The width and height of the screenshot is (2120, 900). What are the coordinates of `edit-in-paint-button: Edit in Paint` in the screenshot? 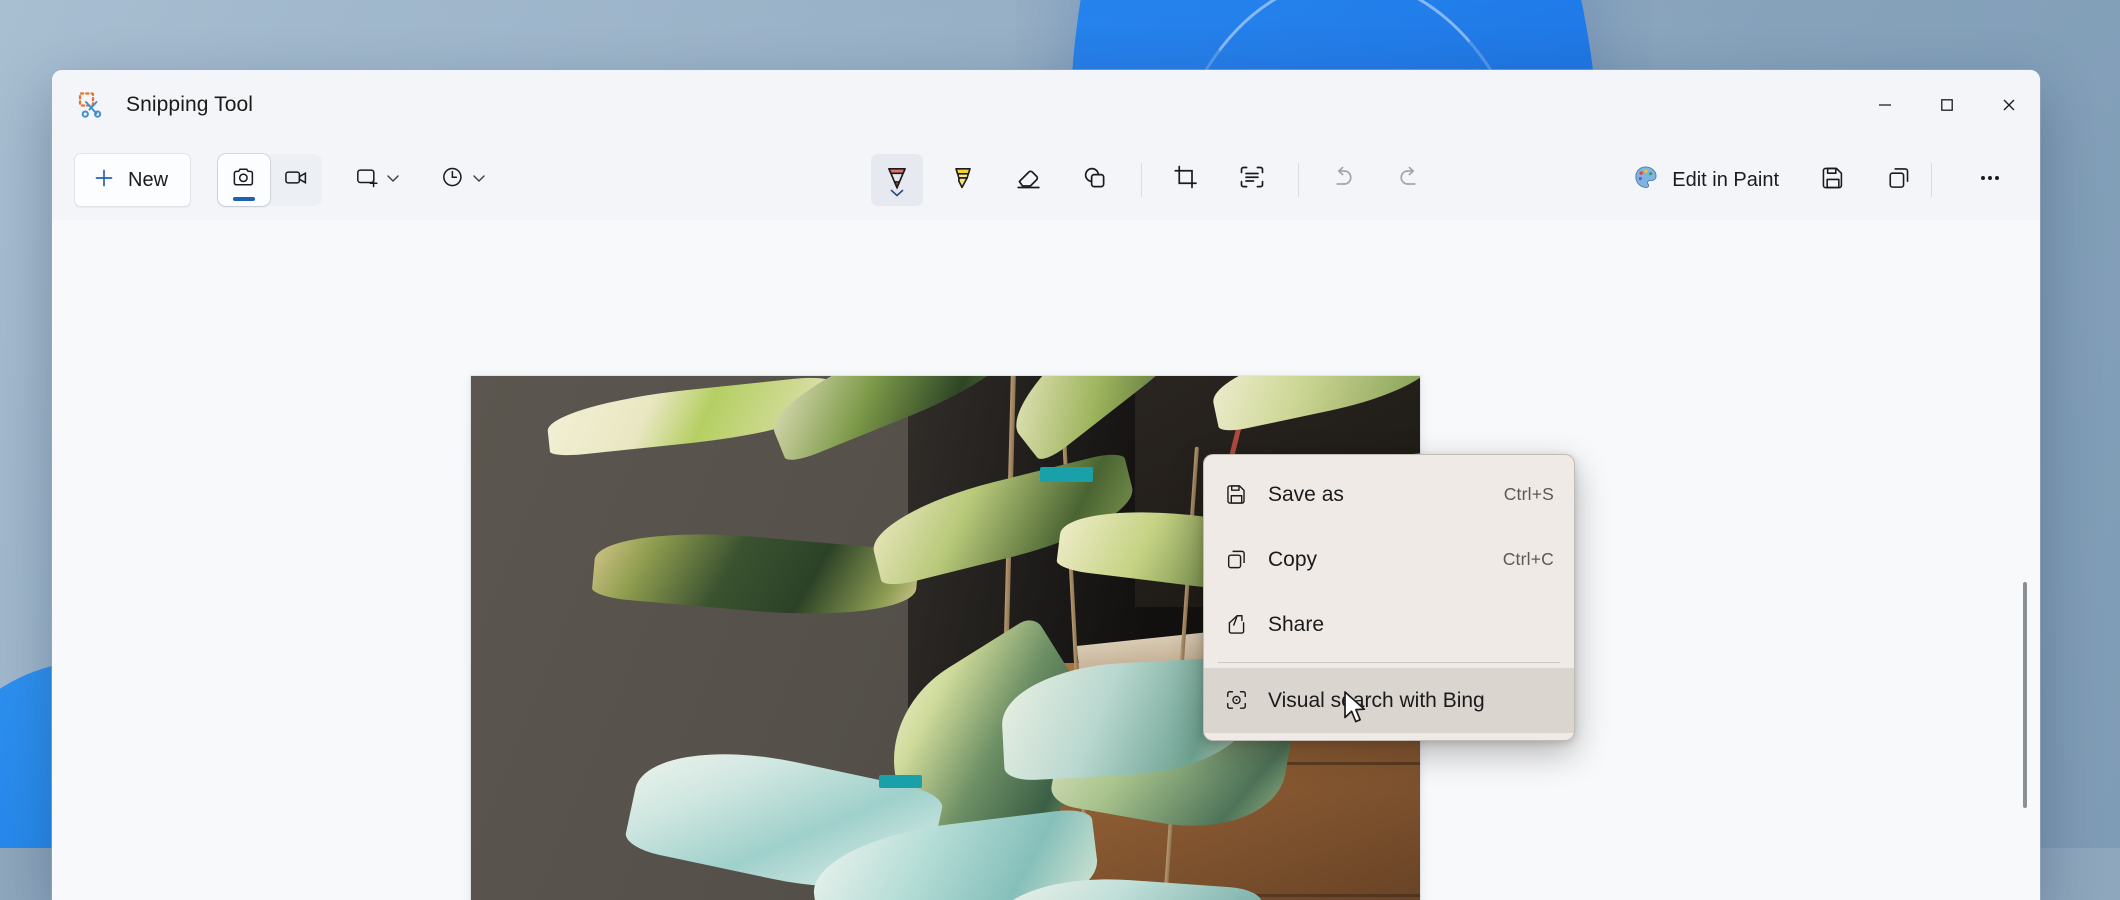 It's located at (1705, 180).